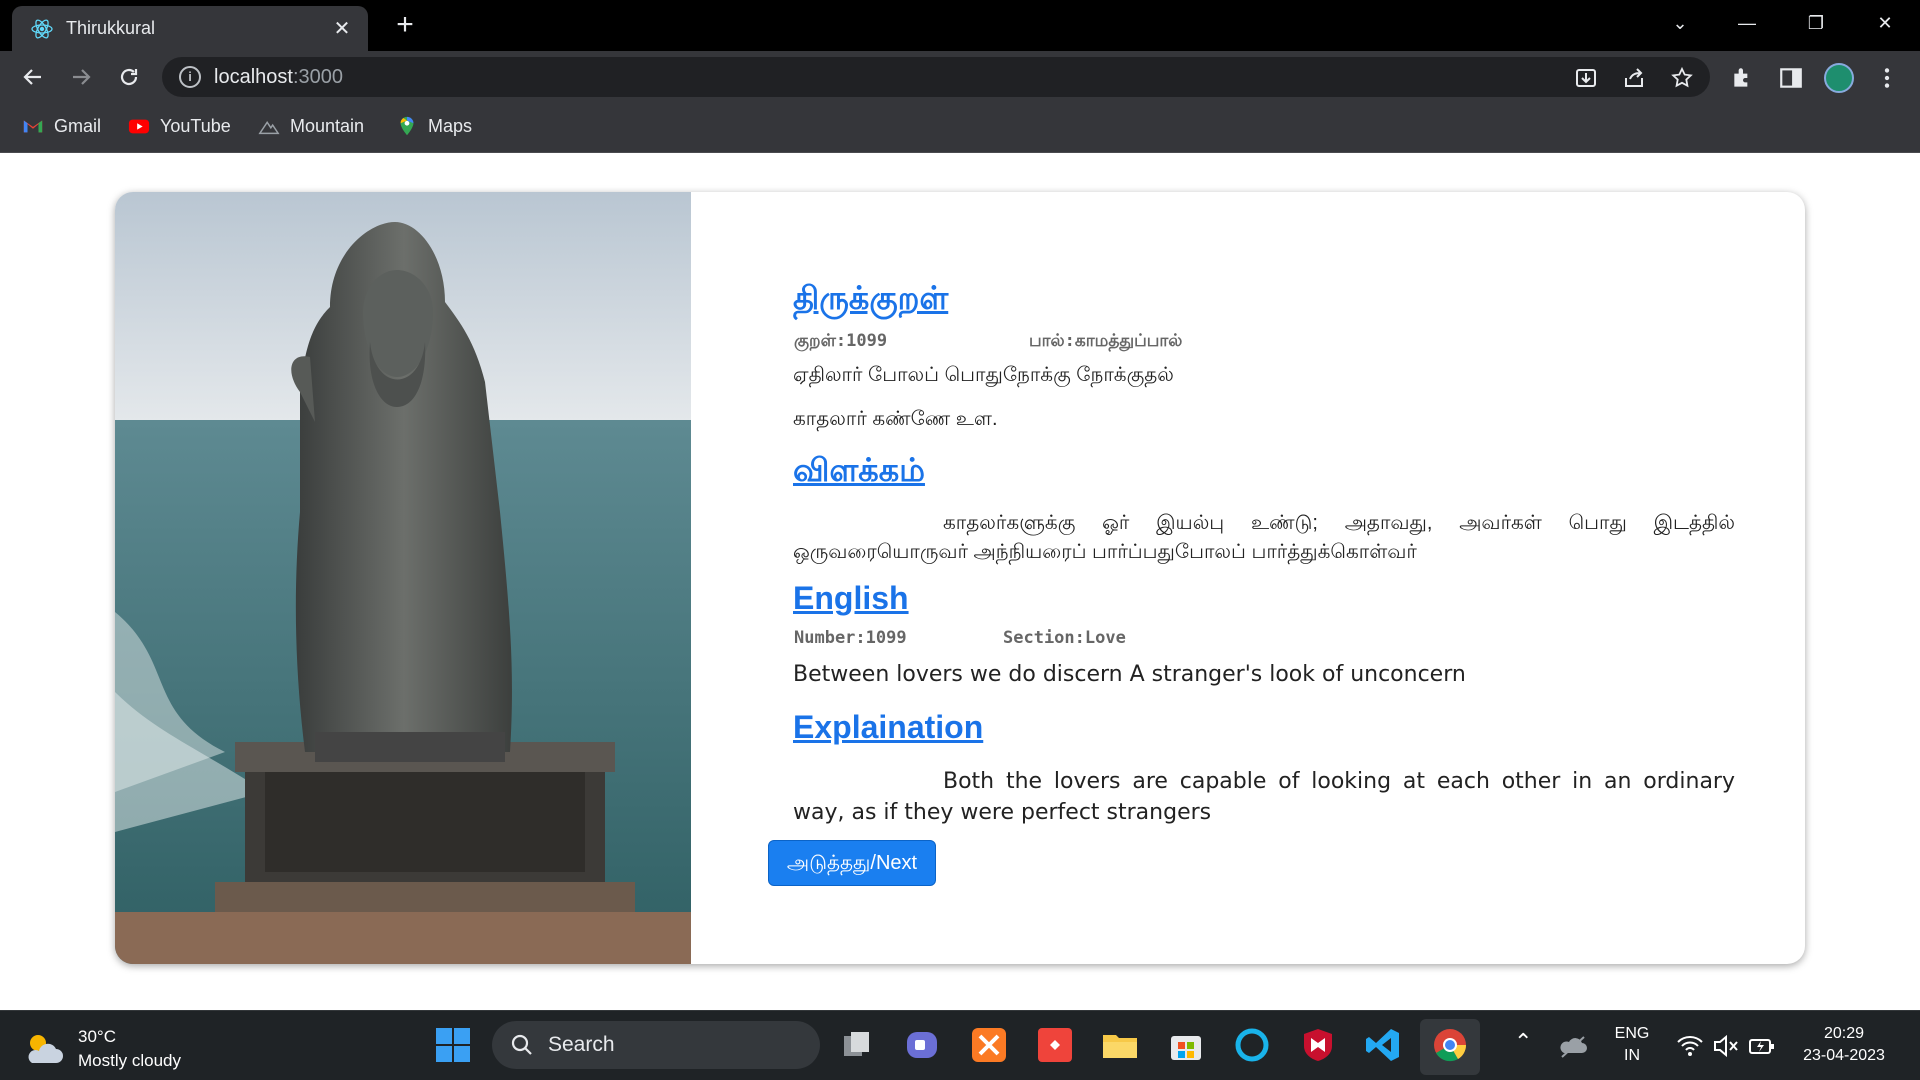  Describe the element at coordinates (190, 77) in the screenshot. I see `site-info-icon: i` at that location.